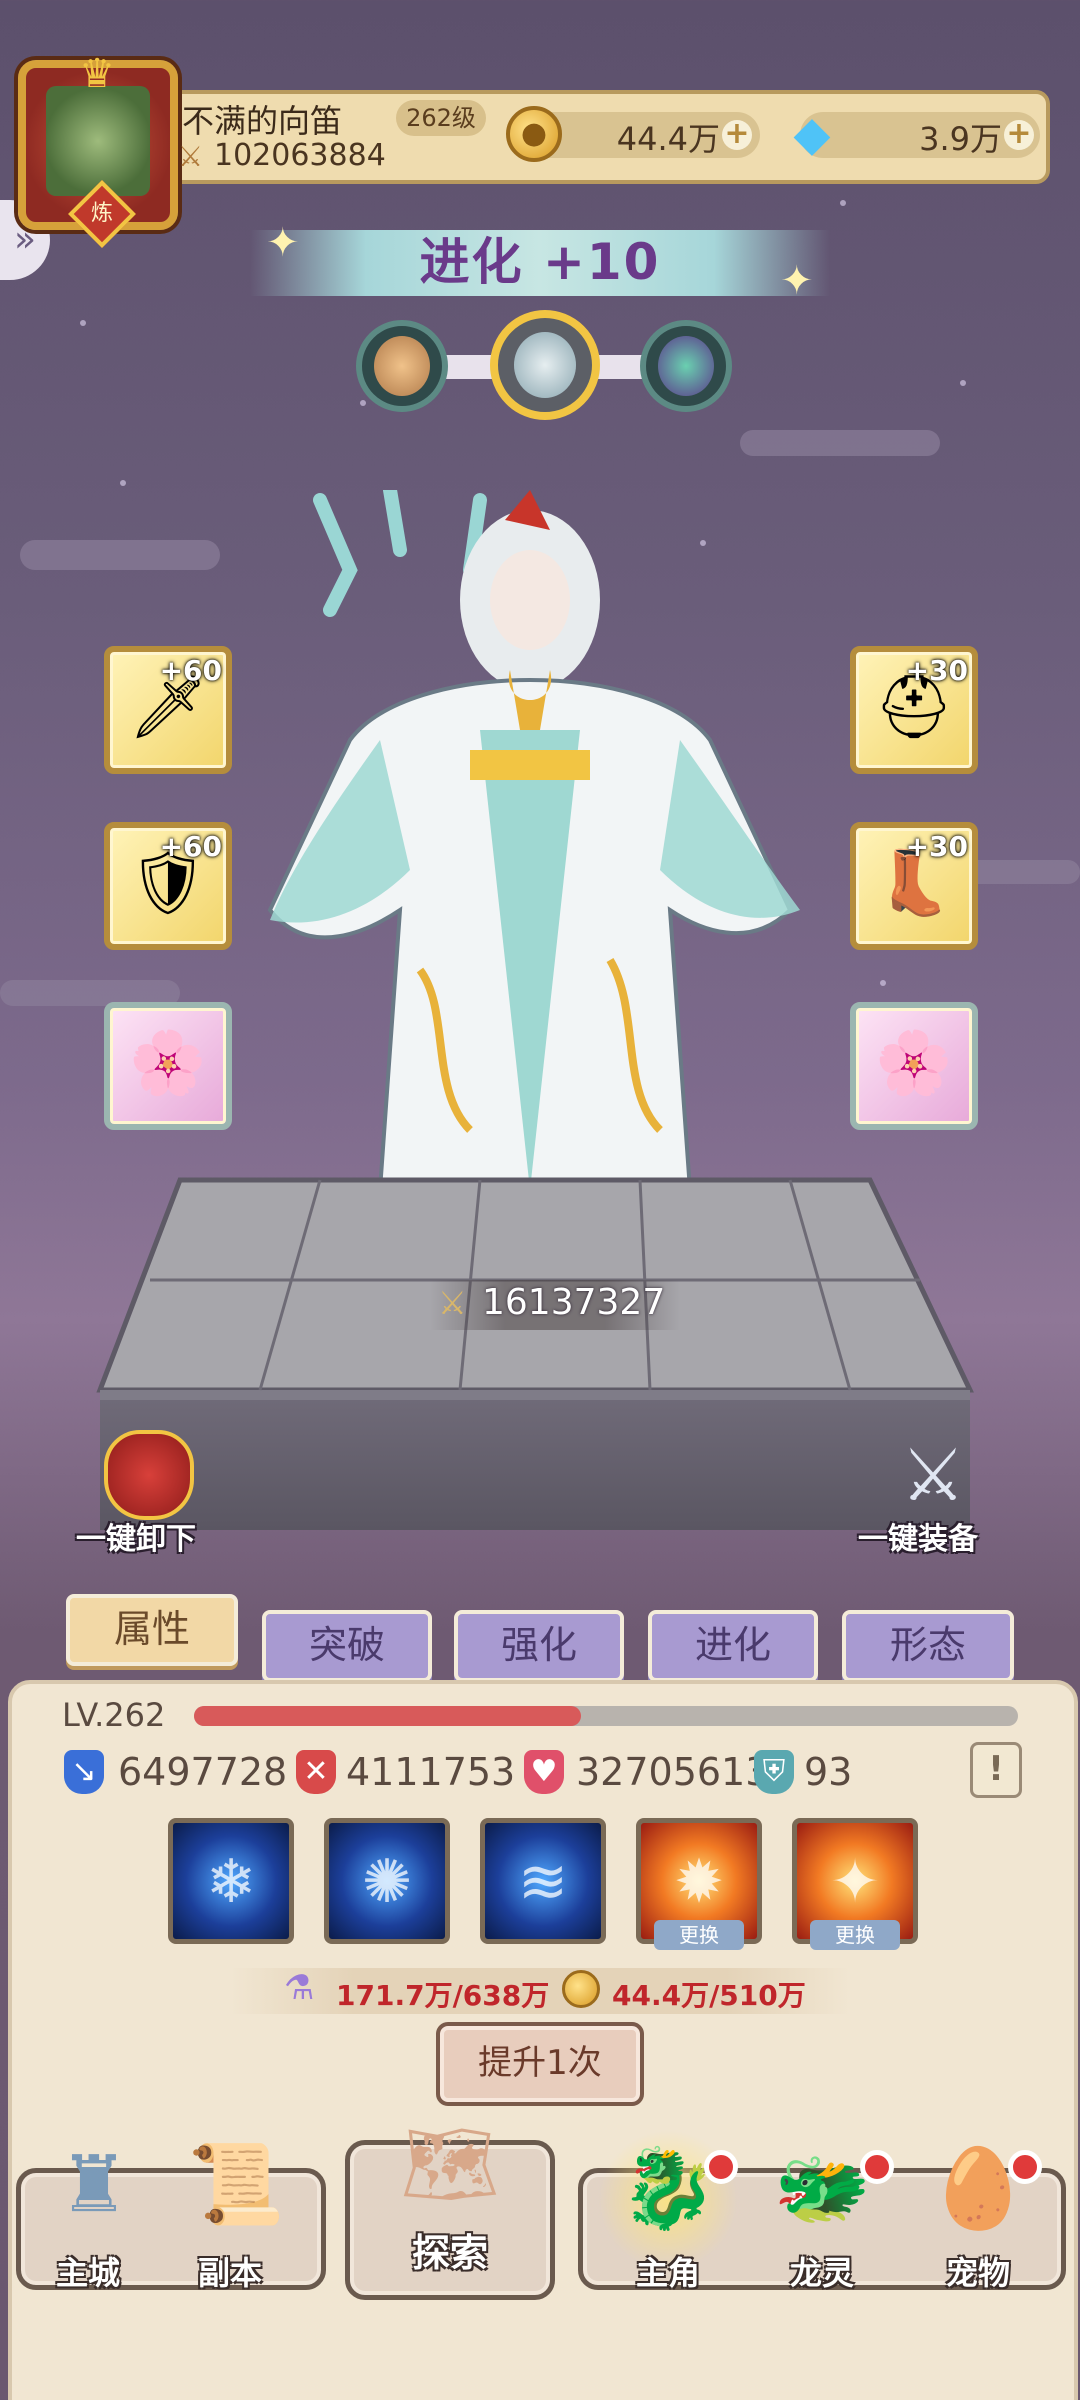  I want to click on unequip-all-button: 一键卸下, so click(156, 1495).